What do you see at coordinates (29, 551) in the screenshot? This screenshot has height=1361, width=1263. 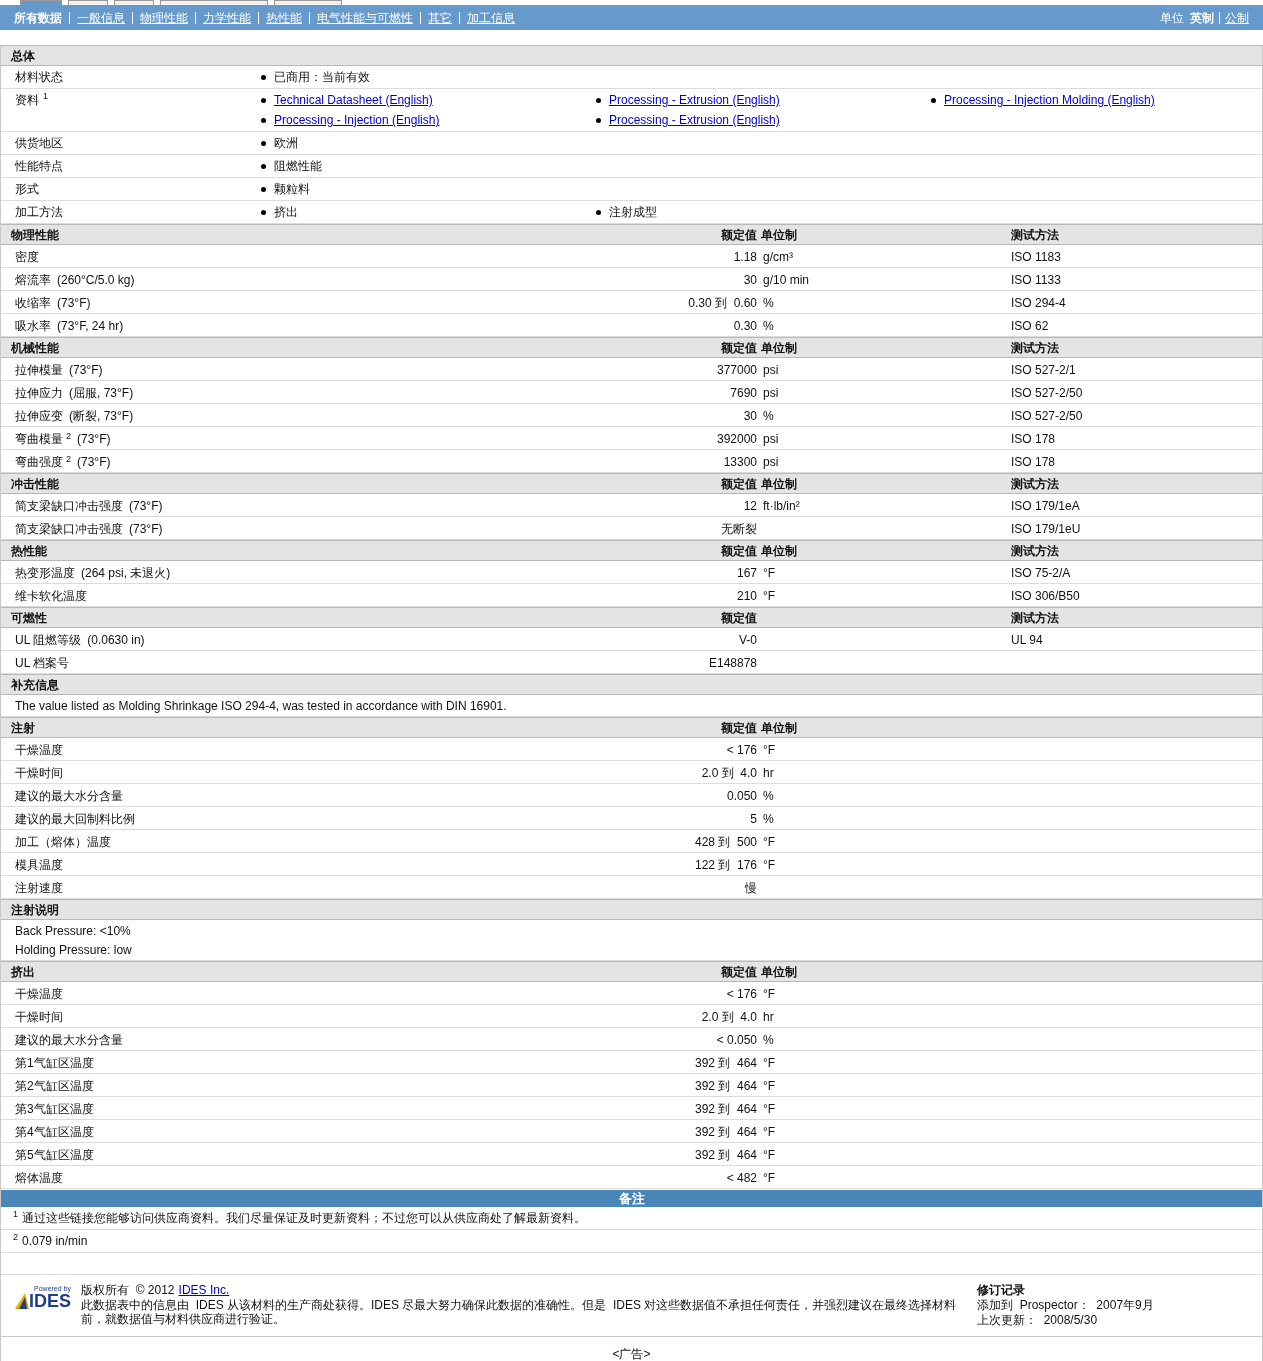 I see `section-title: 热性能` at bounding box center [29, 551].